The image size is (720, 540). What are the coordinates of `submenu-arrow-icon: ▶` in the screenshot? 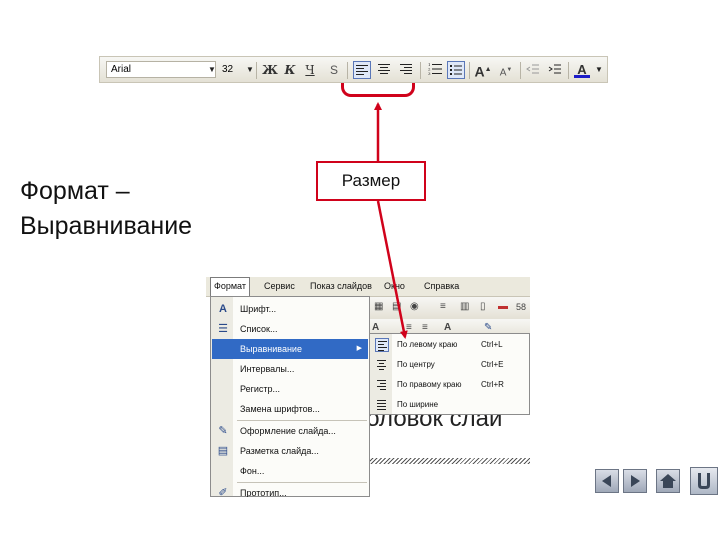 It's located at (359, 348).